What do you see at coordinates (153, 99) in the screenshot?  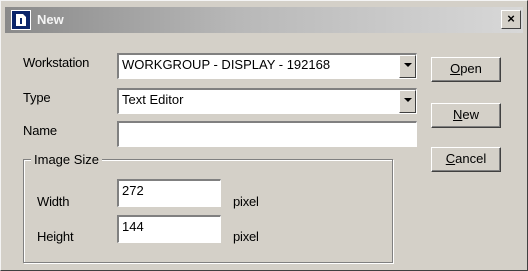 I see `type-value: Text Editor` at bounding box center [153, 99].